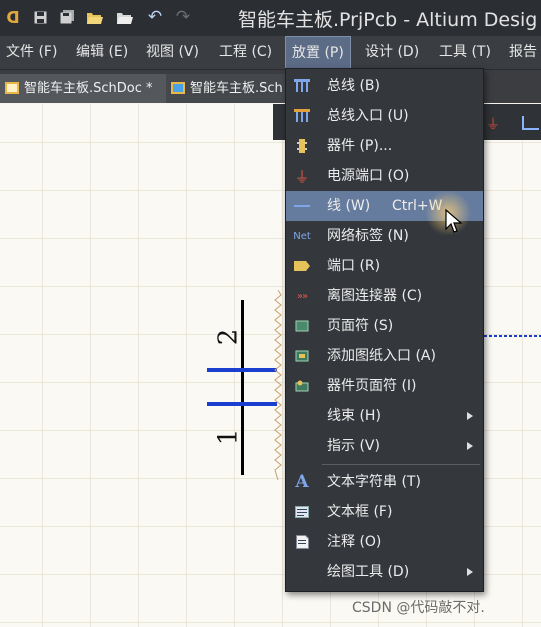  Describe the element at coordinates (384, 86) in the screenshot. I see `menu-item-bus: 总线 (B)` at that location.